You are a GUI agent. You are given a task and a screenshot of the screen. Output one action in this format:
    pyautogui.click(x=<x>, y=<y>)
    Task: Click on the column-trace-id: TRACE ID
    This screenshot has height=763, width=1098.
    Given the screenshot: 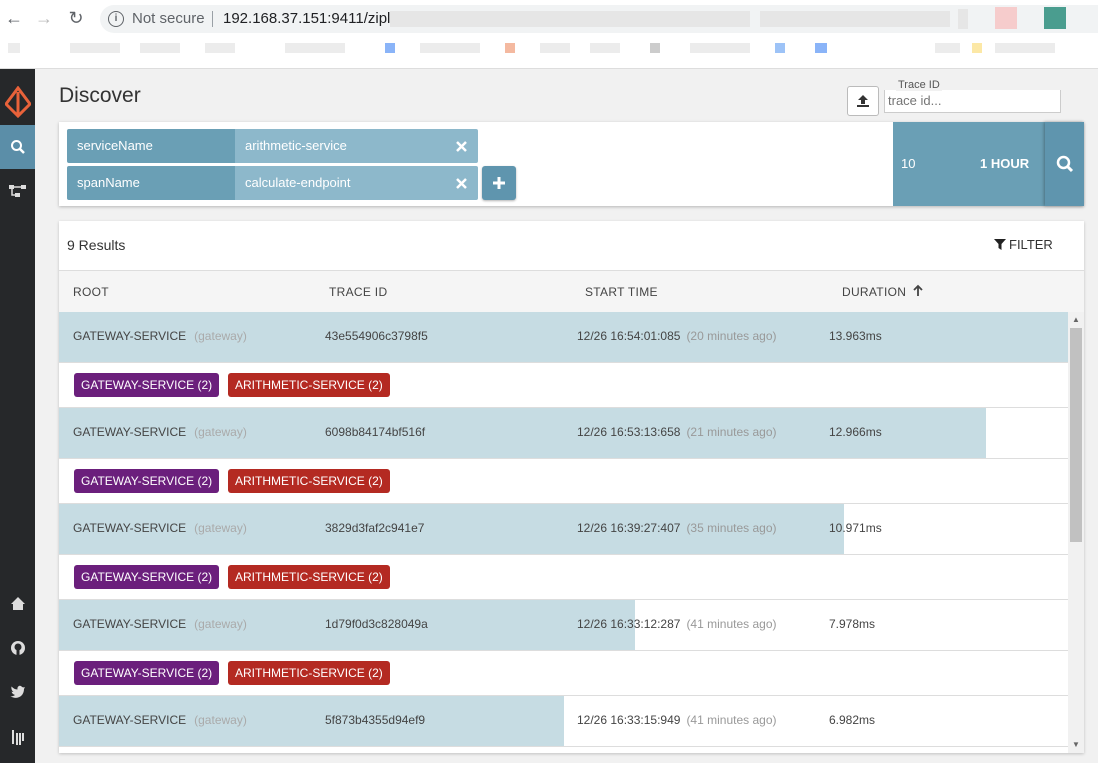 What is the action you would take?
    pyautogui.click(x=358, y=292)
    